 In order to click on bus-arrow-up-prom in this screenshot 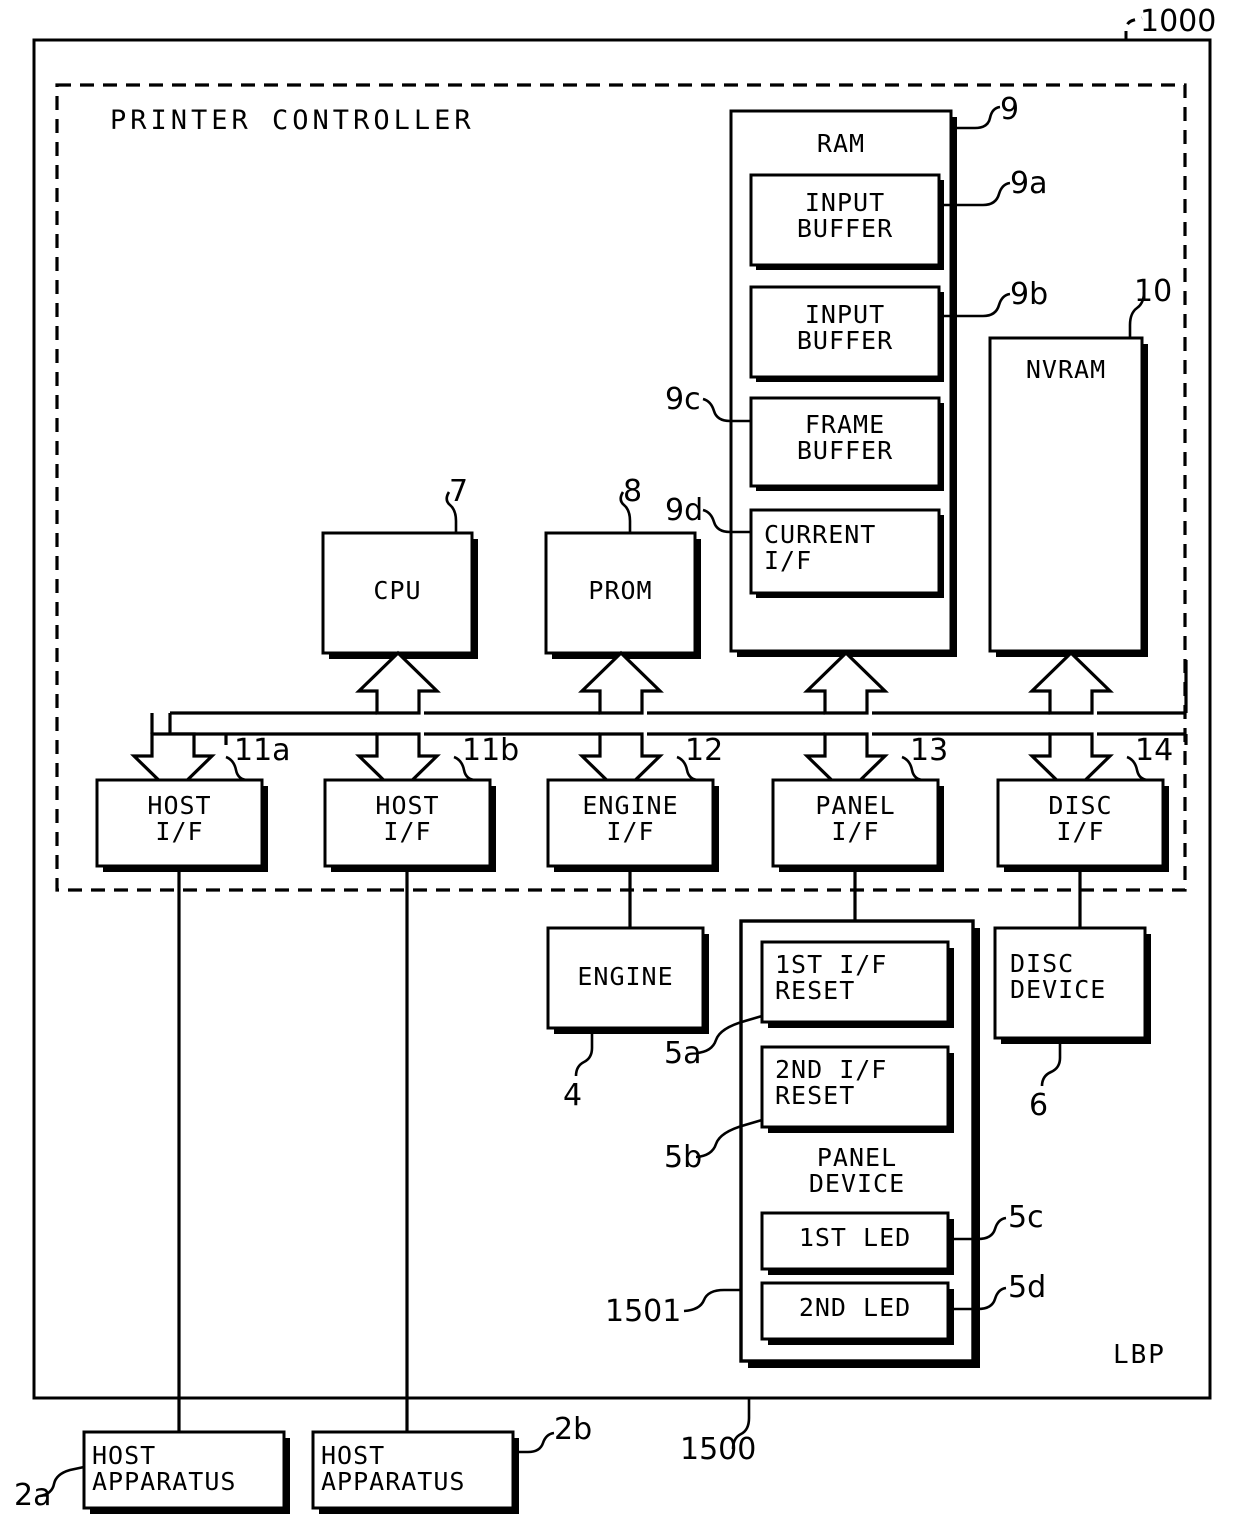, I will do `click(621, 682)`.